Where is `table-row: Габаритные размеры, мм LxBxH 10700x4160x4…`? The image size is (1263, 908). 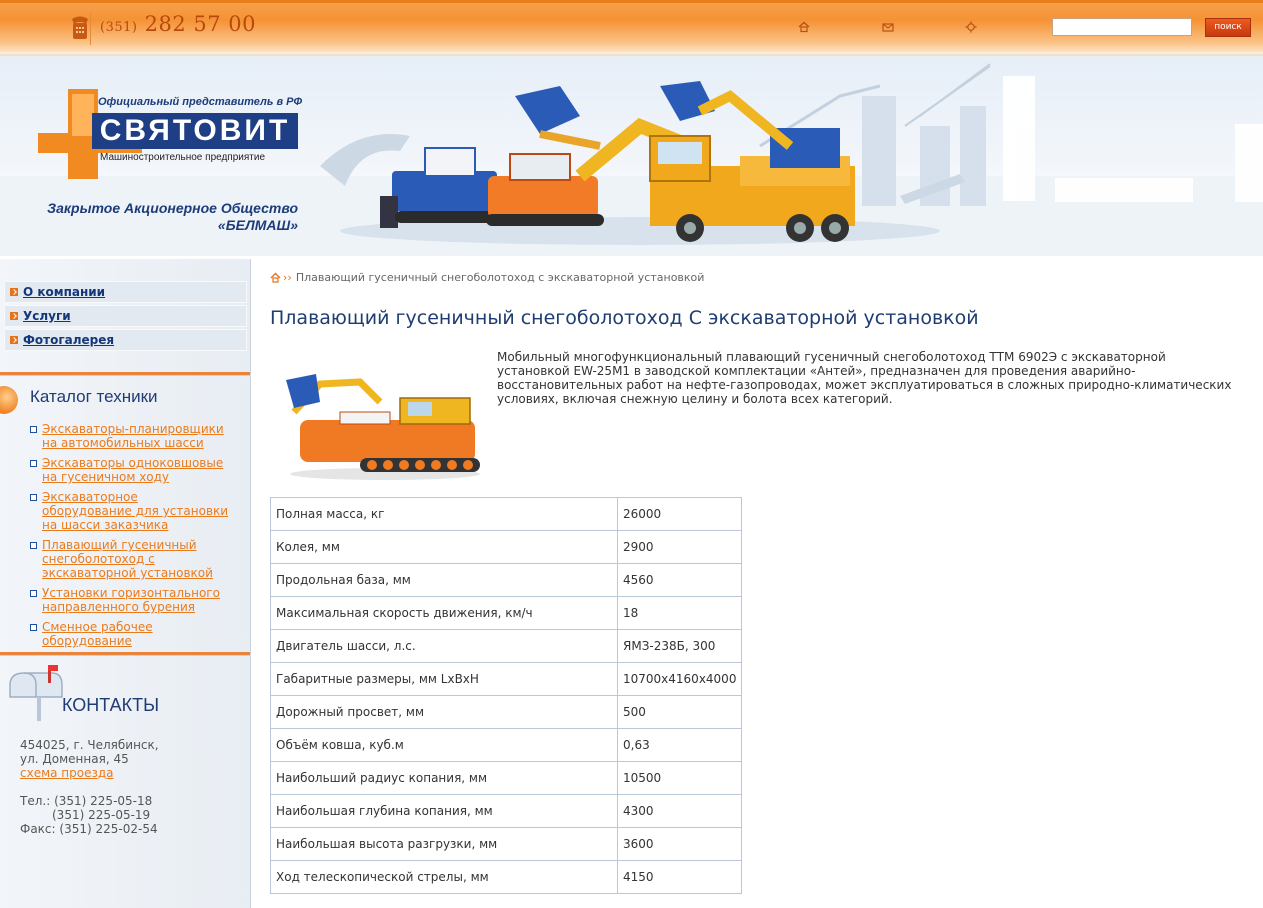 table-row: Габаритные размеры, мм LxBxH 10700x4160x4… is located at coordinates (506, 679).